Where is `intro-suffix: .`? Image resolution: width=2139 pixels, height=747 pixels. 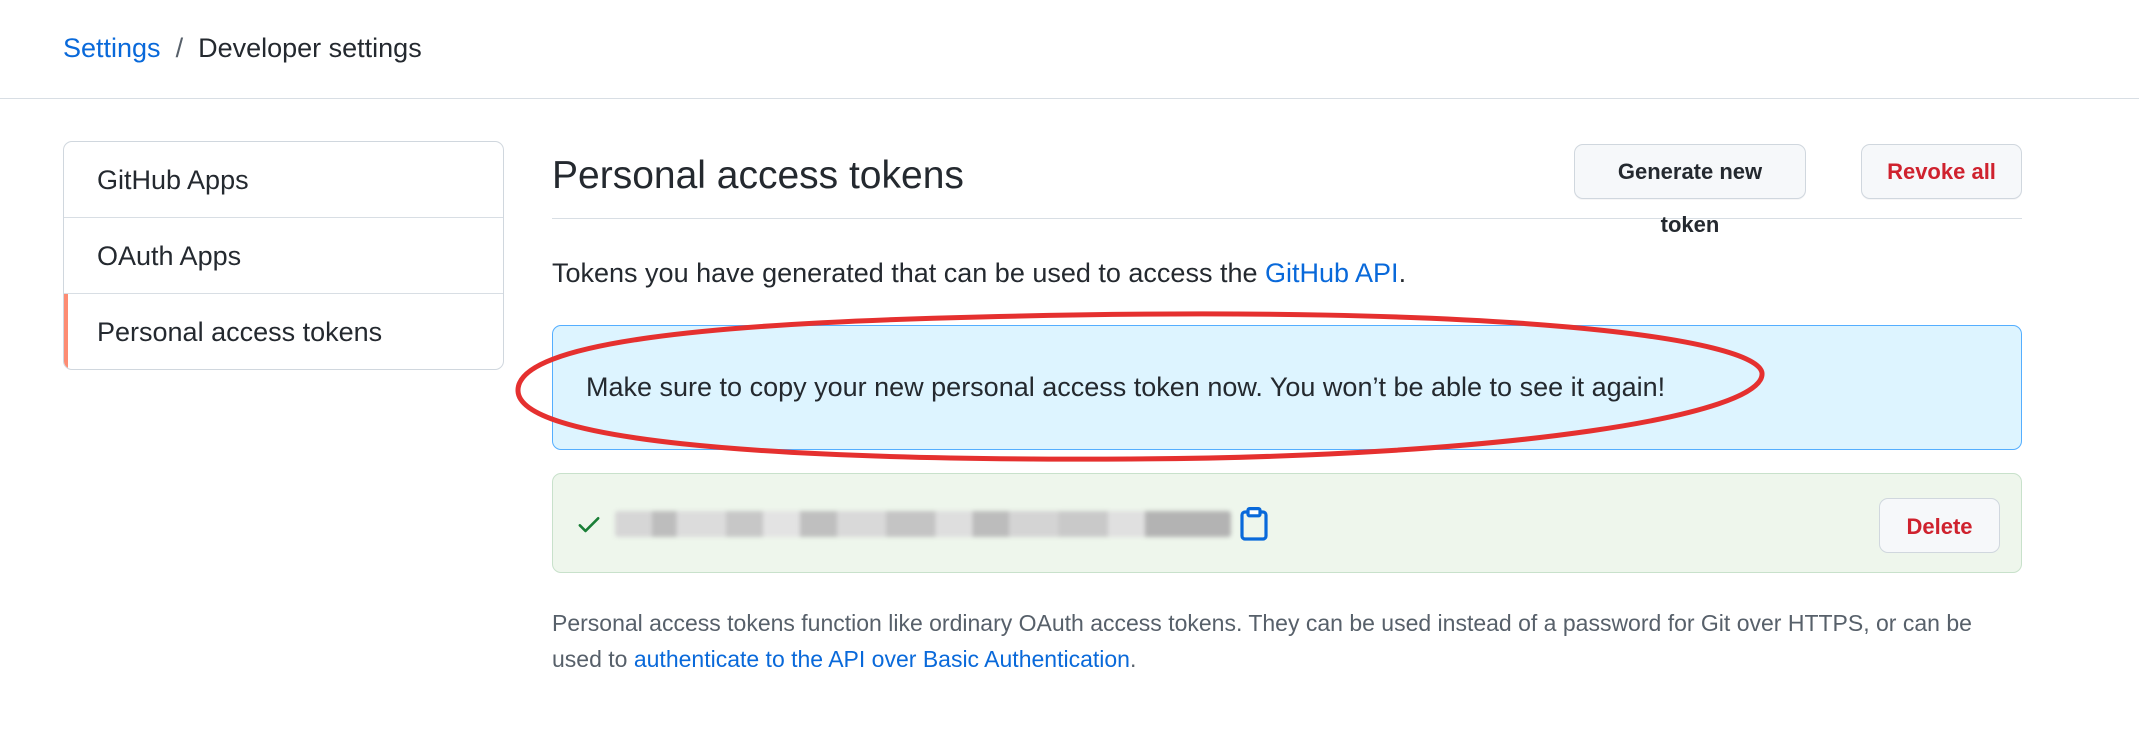 intro-suffix: . is located at coordinates (1402, 273).